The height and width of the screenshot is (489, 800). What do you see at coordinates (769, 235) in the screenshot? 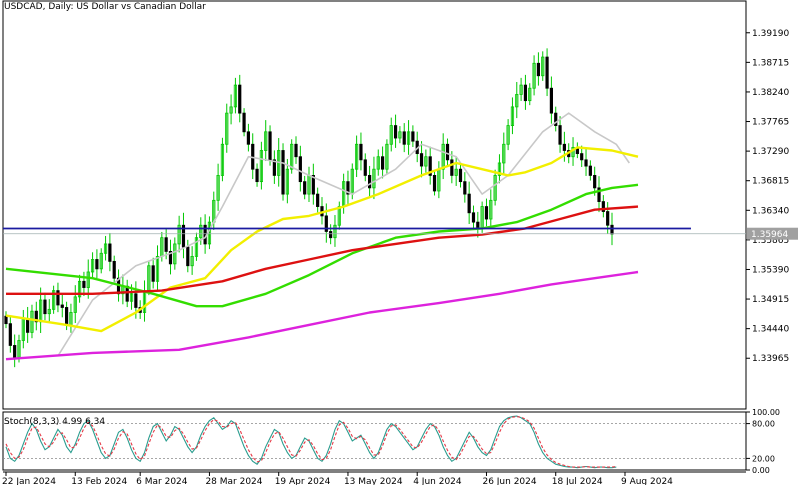
I see `current-price-label: 1.35964` at bounding box center [769, 235].